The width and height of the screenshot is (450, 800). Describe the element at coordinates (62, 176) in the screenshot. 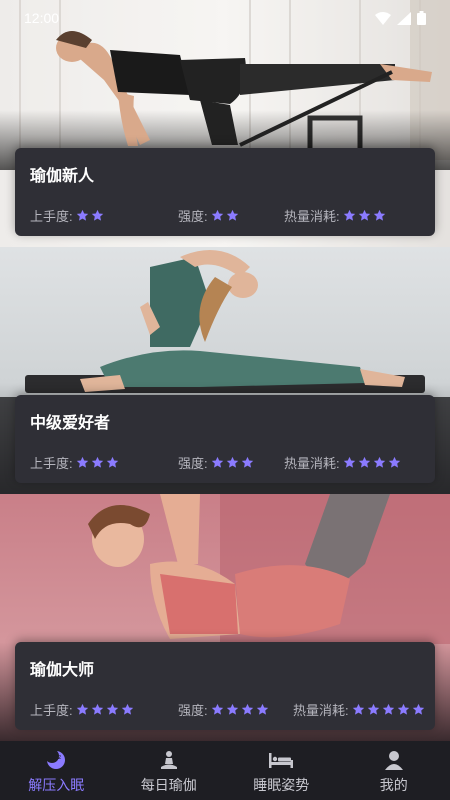

I see `program-title: 瑜伽新人` at that location.